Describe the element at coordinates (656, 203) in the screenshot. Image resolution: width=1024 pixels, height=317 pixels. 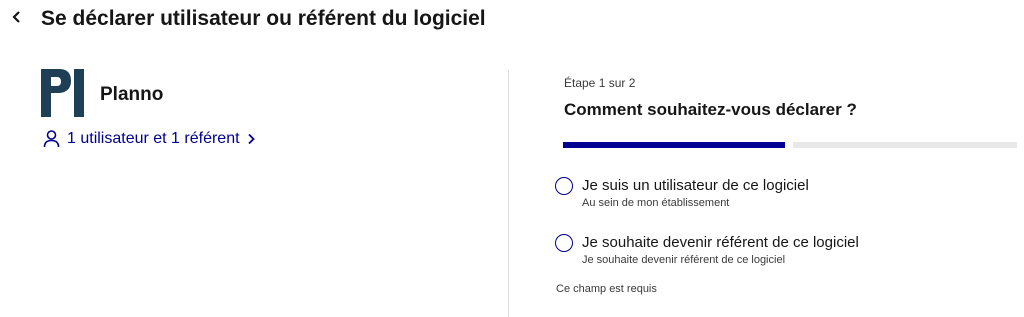
I see `radio-hint: Au sein de mon établissement` at that location.